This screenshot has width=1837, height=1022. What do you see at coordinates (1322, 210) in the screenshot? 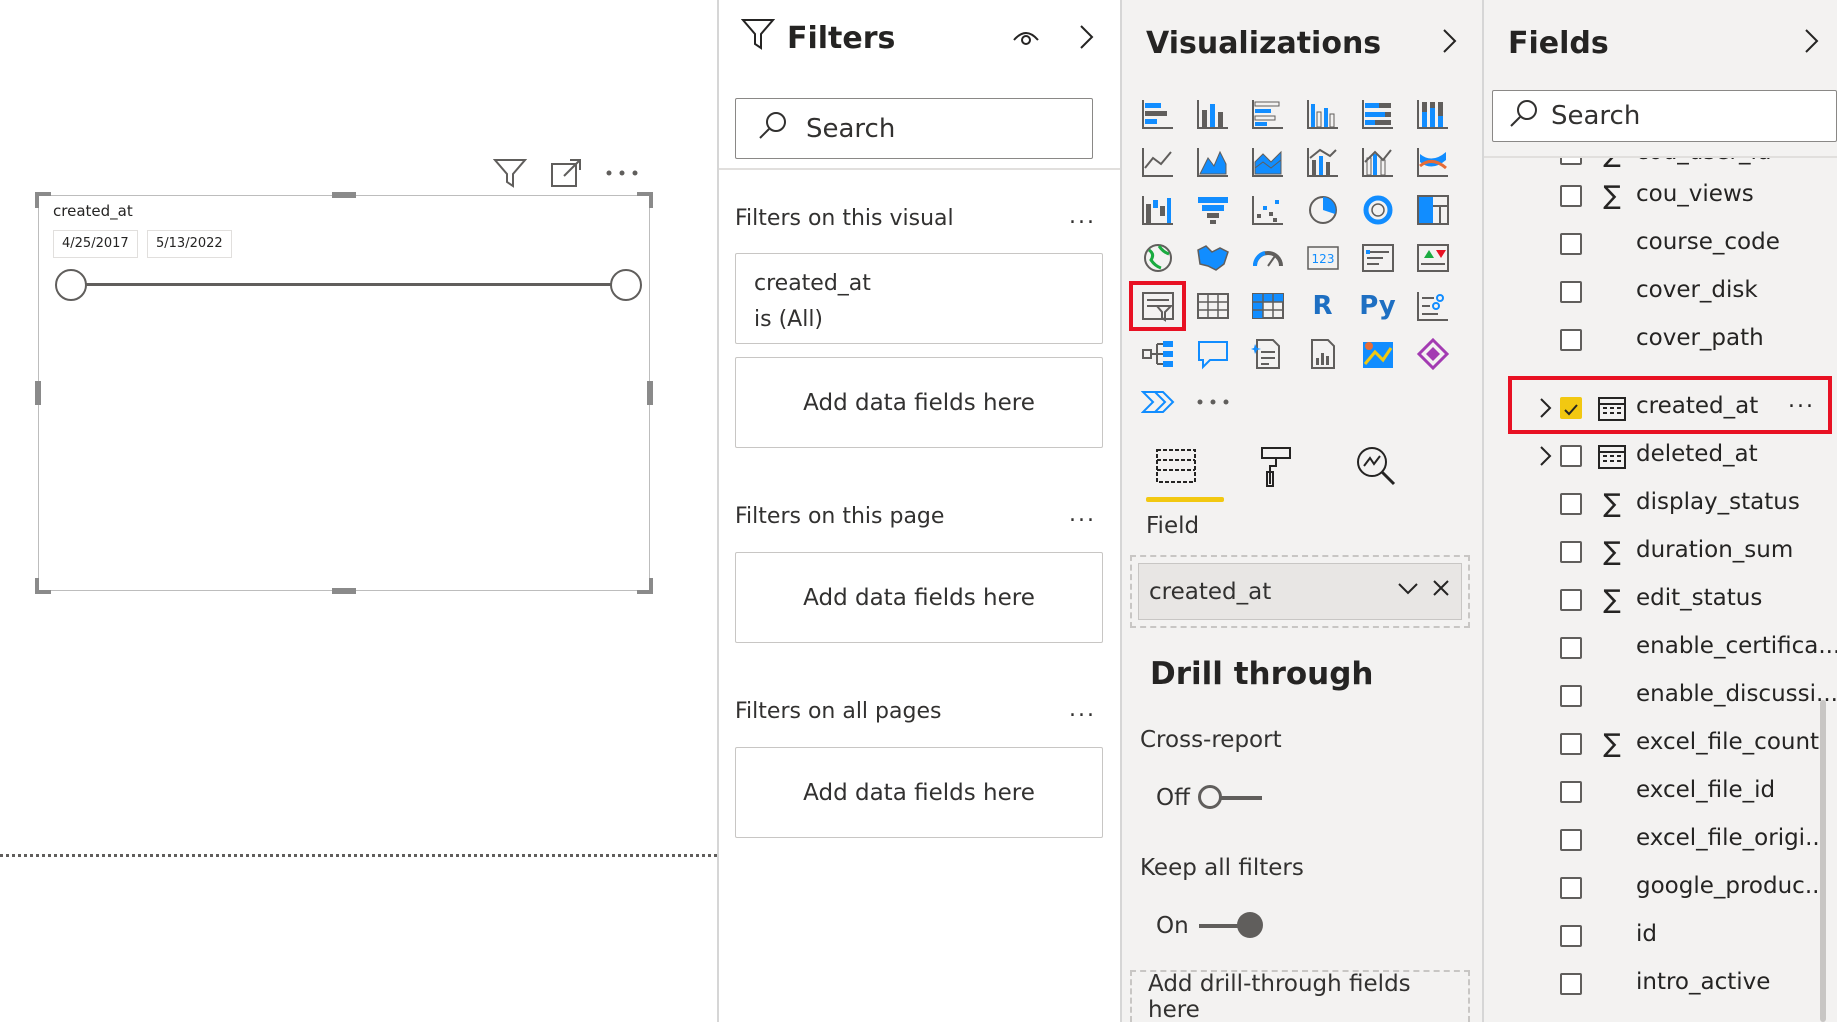
I see `pie-chart-icon` at bounding box center [1322, 210].